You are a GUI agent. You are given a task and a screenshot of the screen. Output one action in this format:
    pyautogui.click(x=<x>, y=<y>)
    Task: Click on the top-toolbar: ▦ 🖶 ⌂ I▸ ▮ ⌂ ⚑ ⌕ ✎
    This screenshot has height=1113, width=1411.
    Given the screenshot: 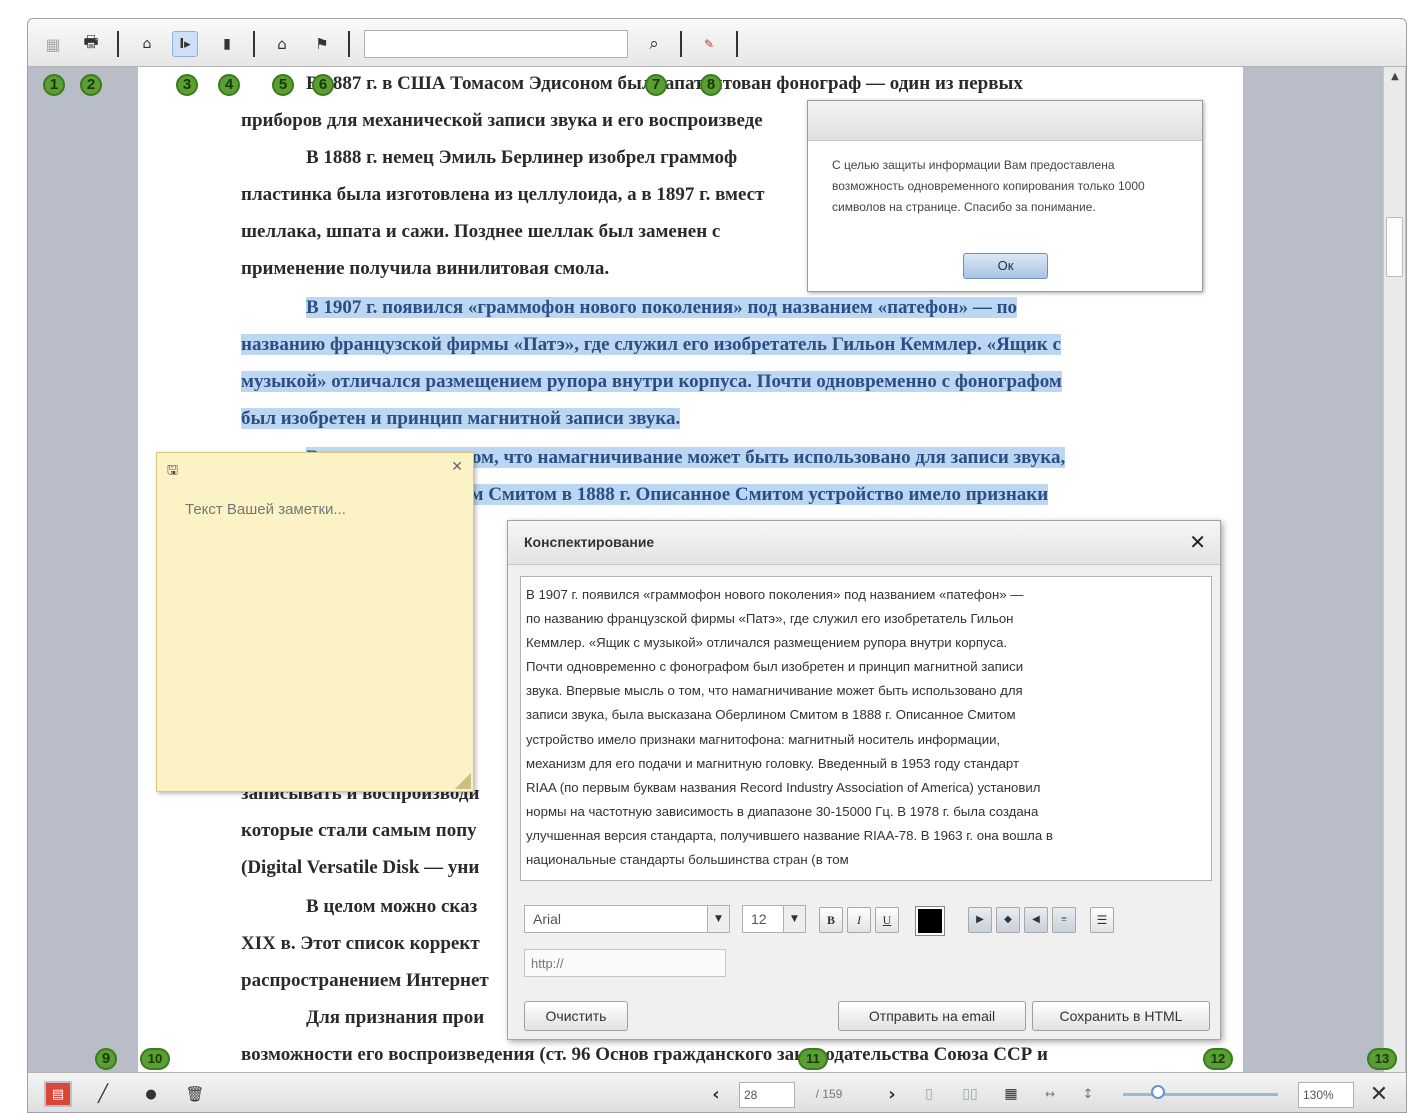 What is the action you would take?
    pyautogui.click(x=717, y=43)
    